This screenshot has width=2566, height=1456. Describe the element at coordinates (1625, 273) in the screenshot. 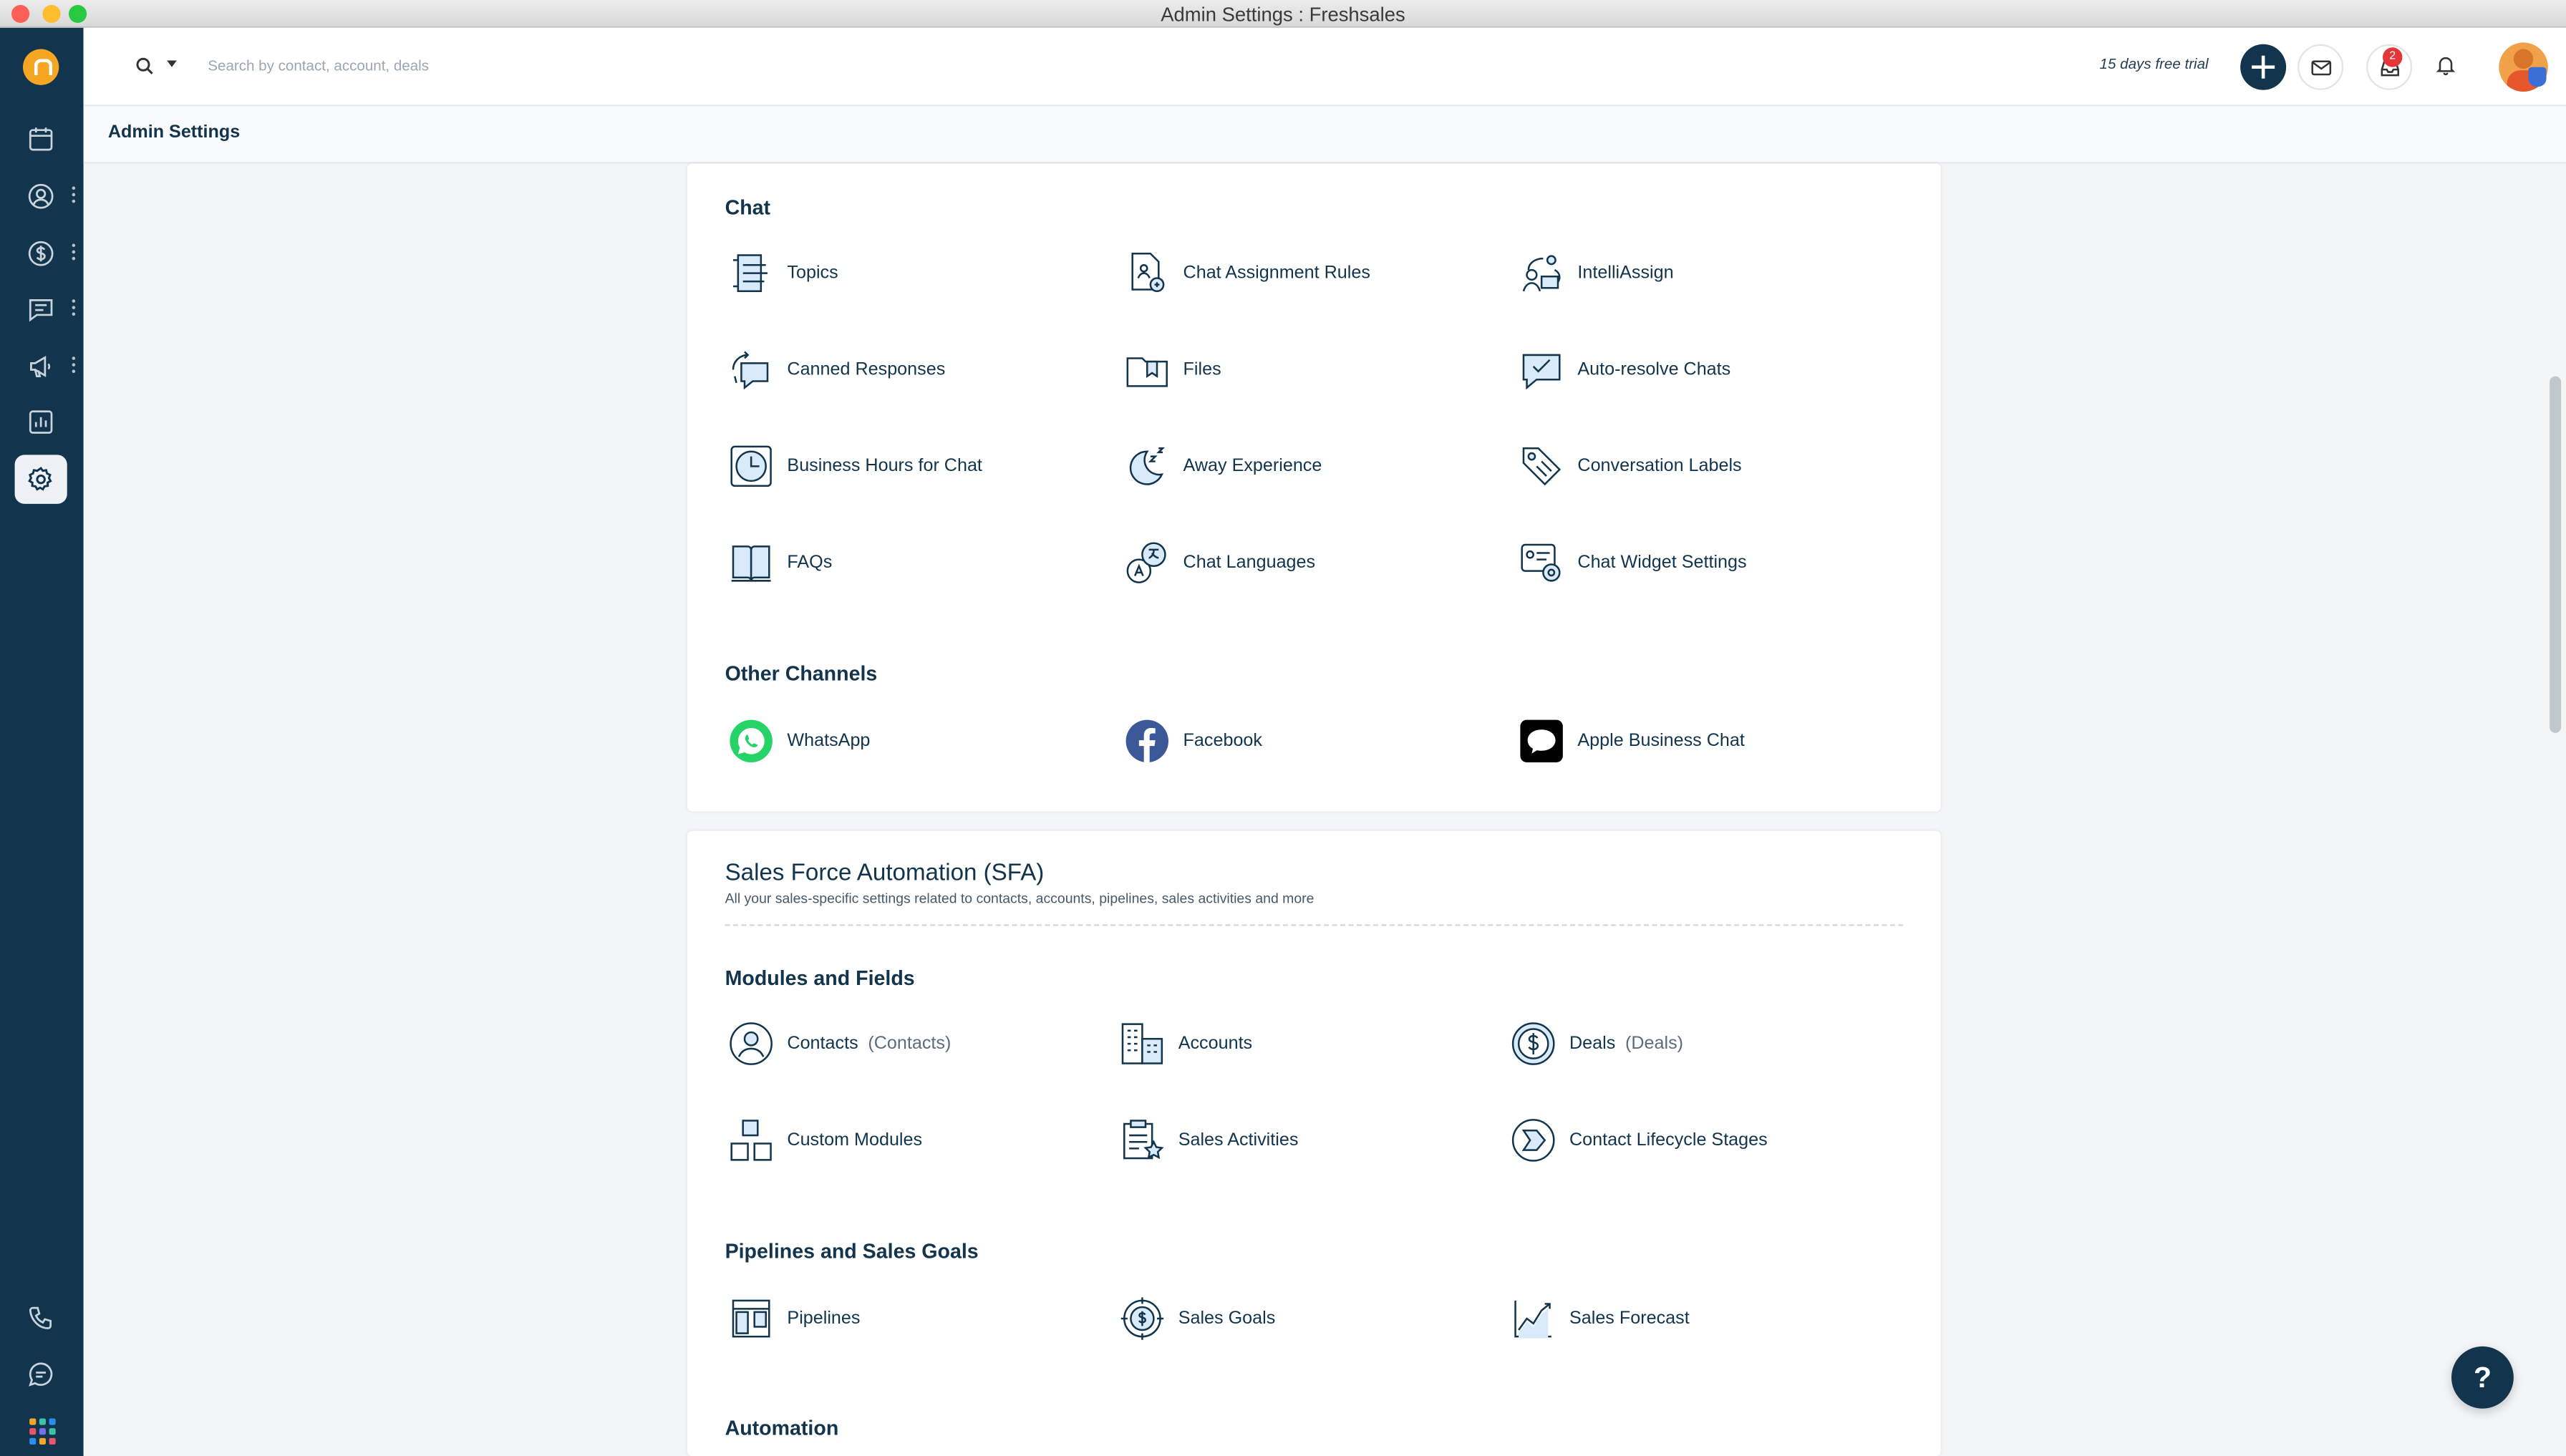

I see `chat-item-label: IntelliAssign` at that location.